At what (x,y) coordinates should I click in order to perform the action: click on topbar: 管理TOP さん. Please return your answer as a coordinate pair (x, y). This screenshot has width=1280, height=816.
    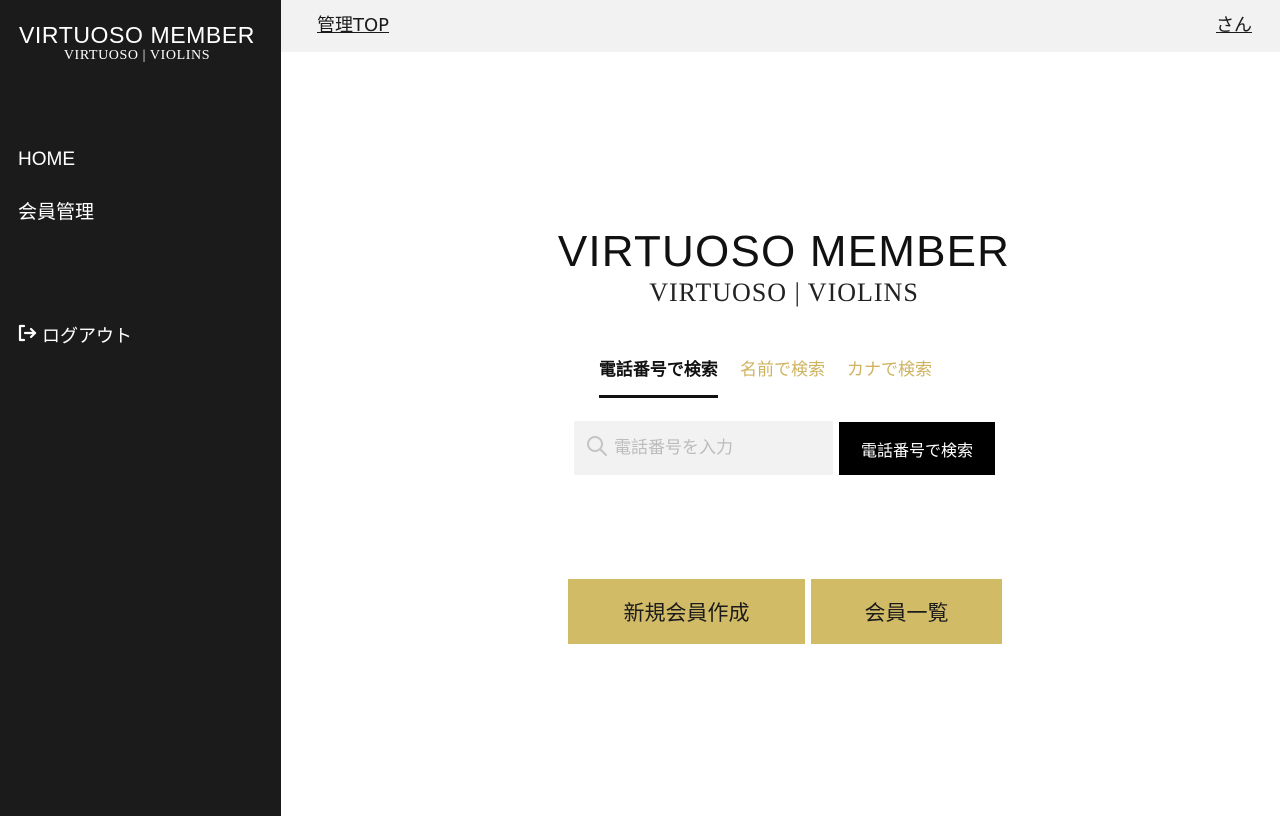
    Looking at the image, I should click on (780, 26).